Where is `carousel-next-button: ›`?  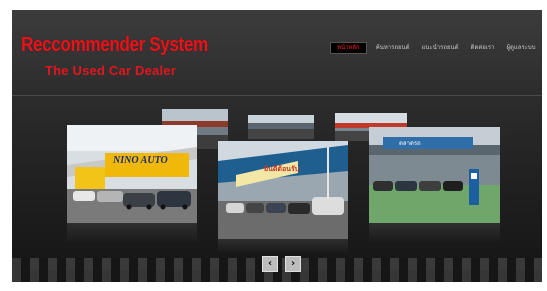 carousel-next-button: › is located at coordinates (293, 264).